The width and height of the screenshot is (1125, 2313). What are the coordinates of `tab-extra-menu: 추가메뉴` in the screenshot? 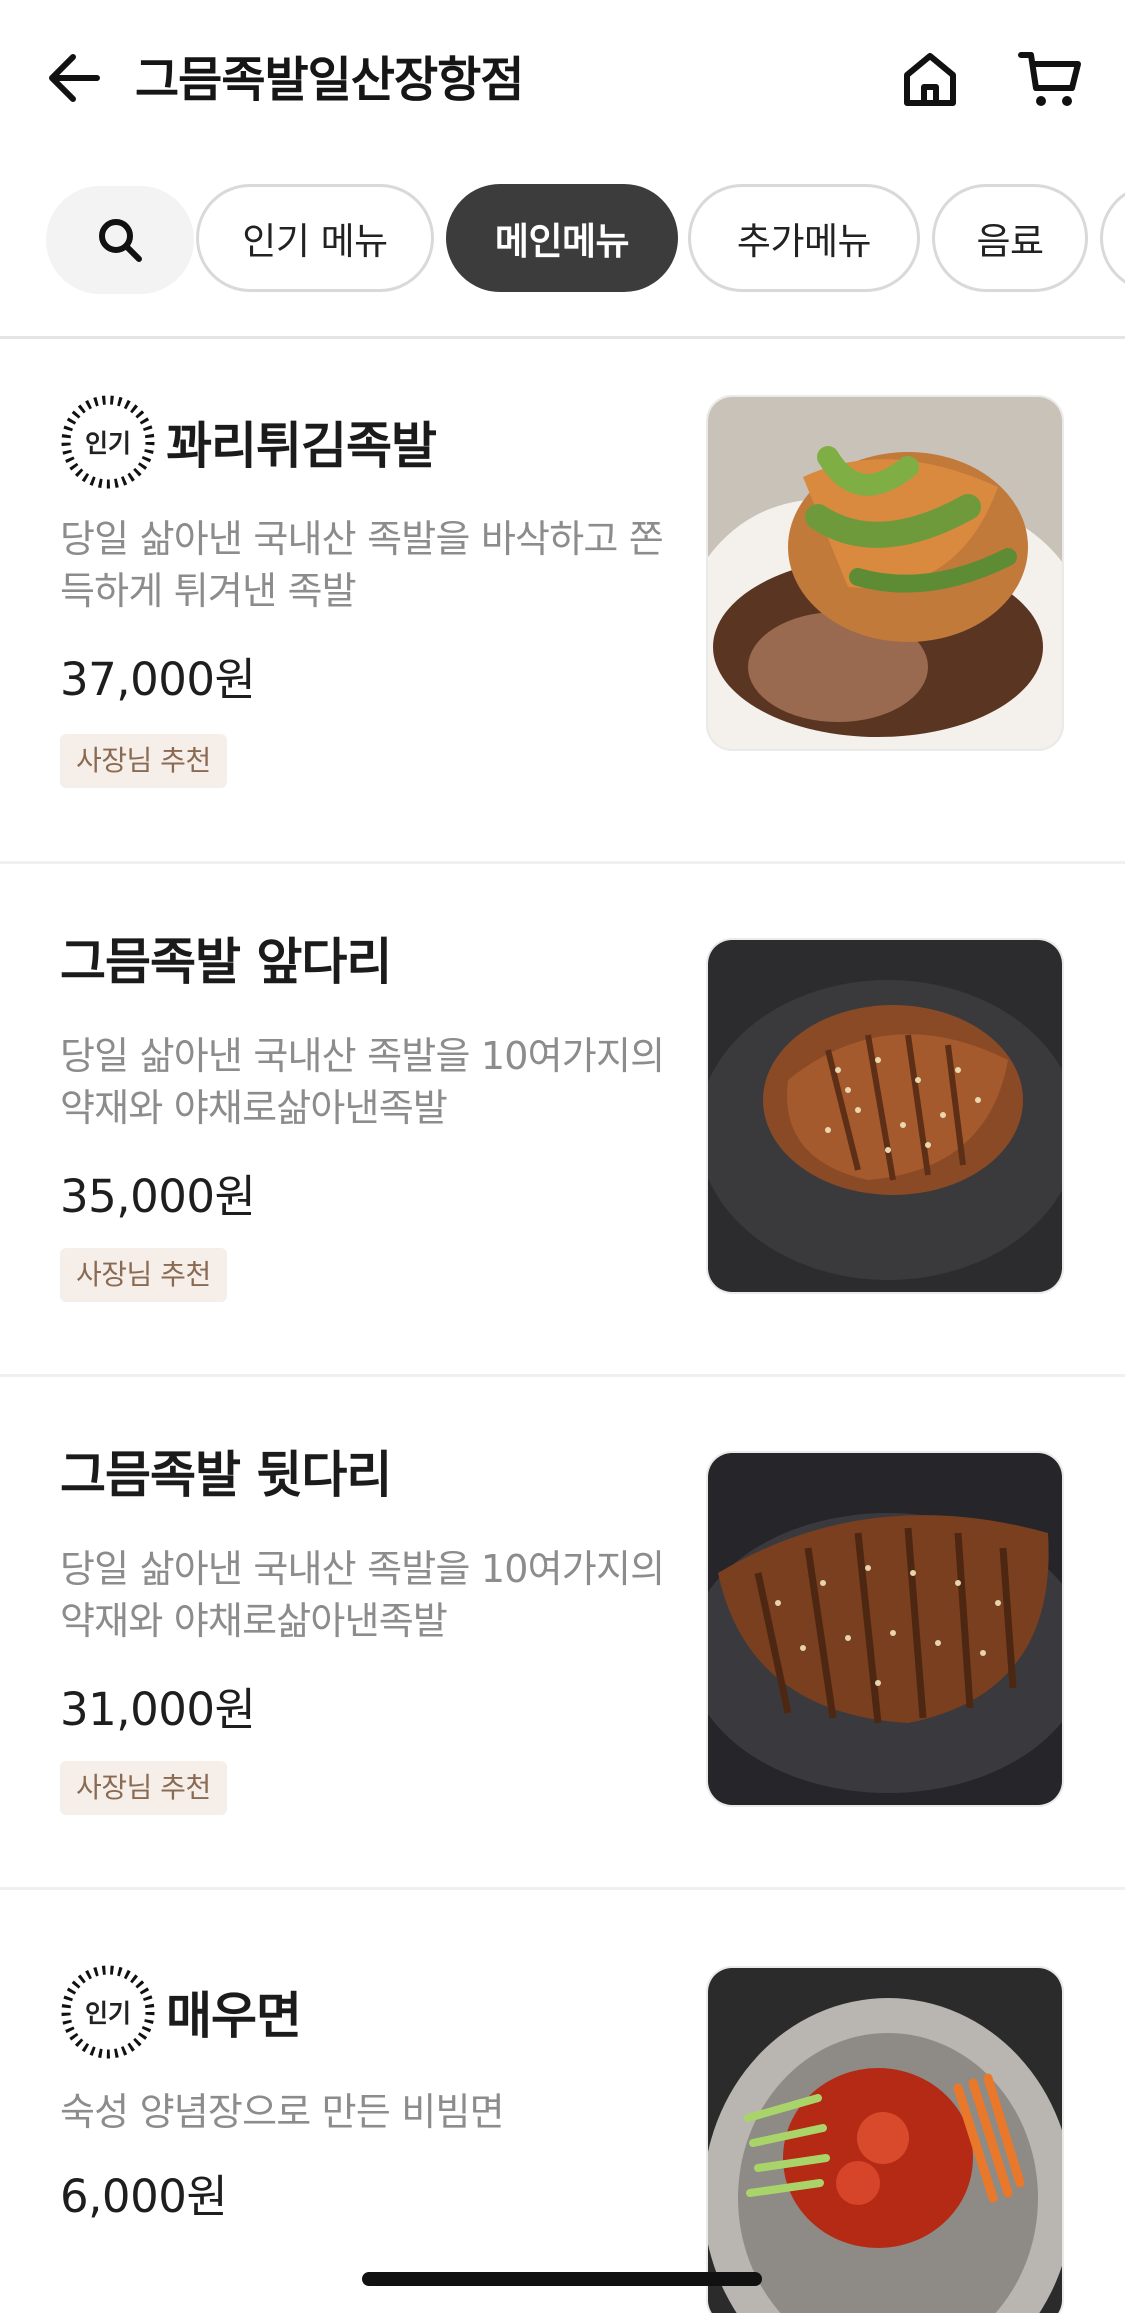 It's located at (804, 238).